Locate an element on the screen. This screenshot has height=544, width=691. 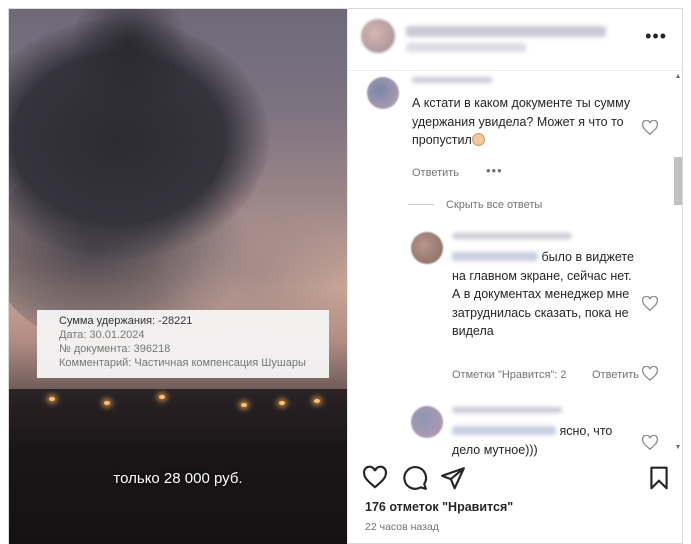
face-emoji-icon is located at coordinates (478, 139).